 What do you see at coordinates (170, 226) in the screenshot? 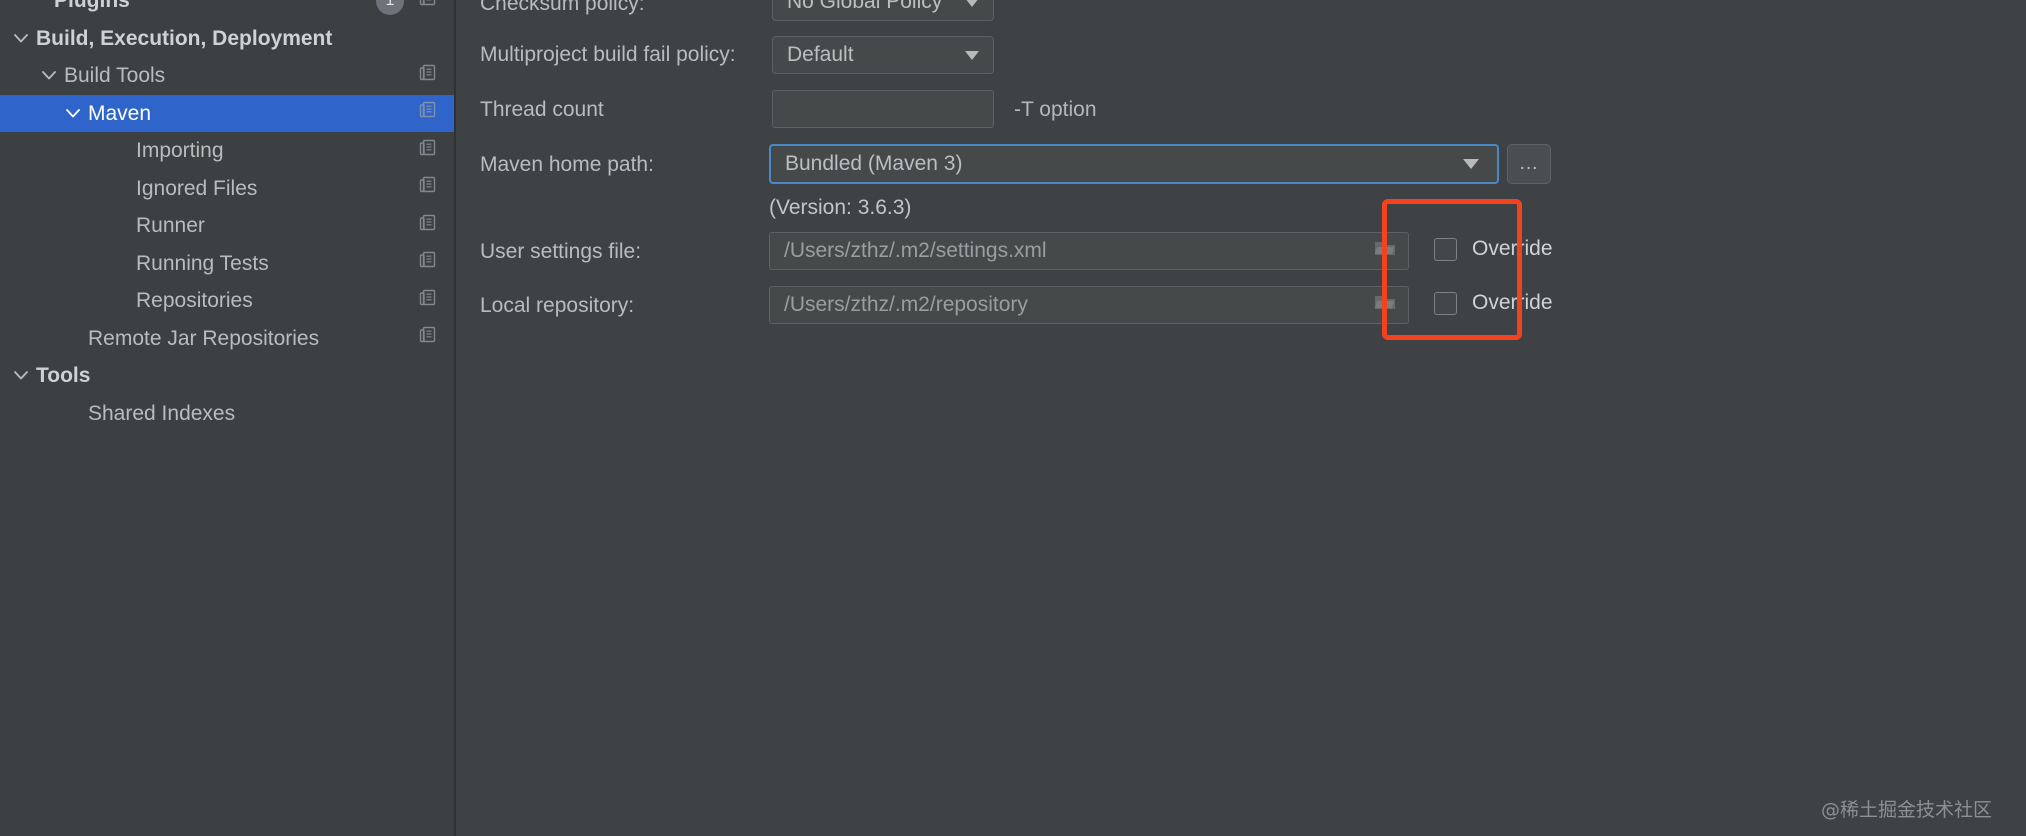
I see `sidebar-item-label: Runner` at bounding box center [170, 226].